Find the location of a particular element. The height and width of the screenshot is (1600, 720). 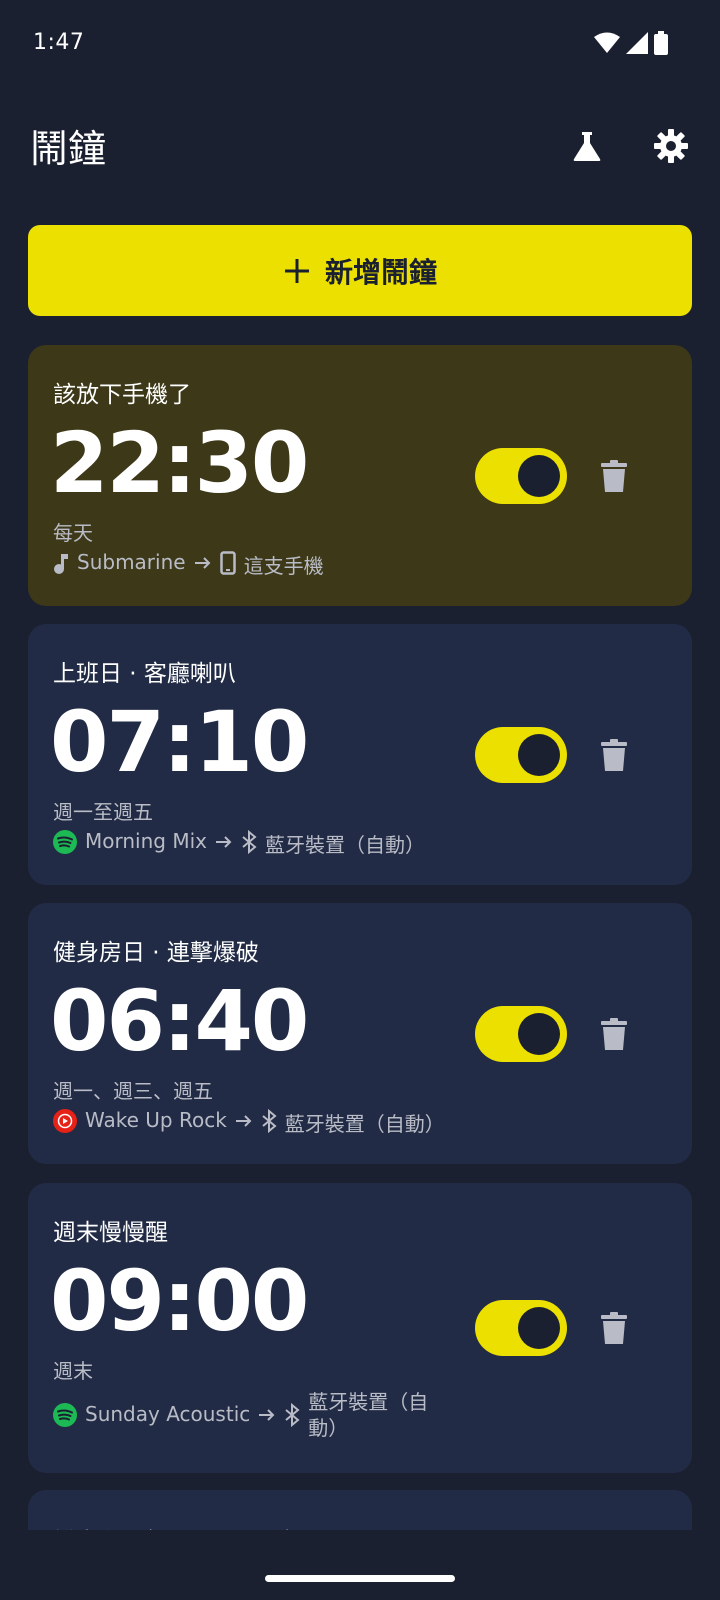

alarm-time: 06:40 is located at coordinates (179, 1021).